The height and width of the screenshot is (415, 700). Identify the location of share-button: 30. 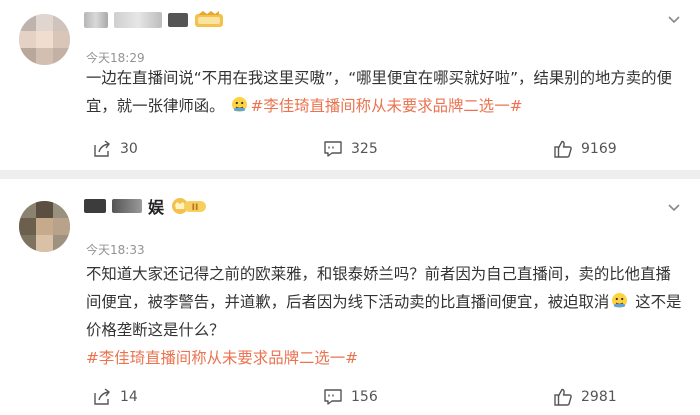
(115, 149).